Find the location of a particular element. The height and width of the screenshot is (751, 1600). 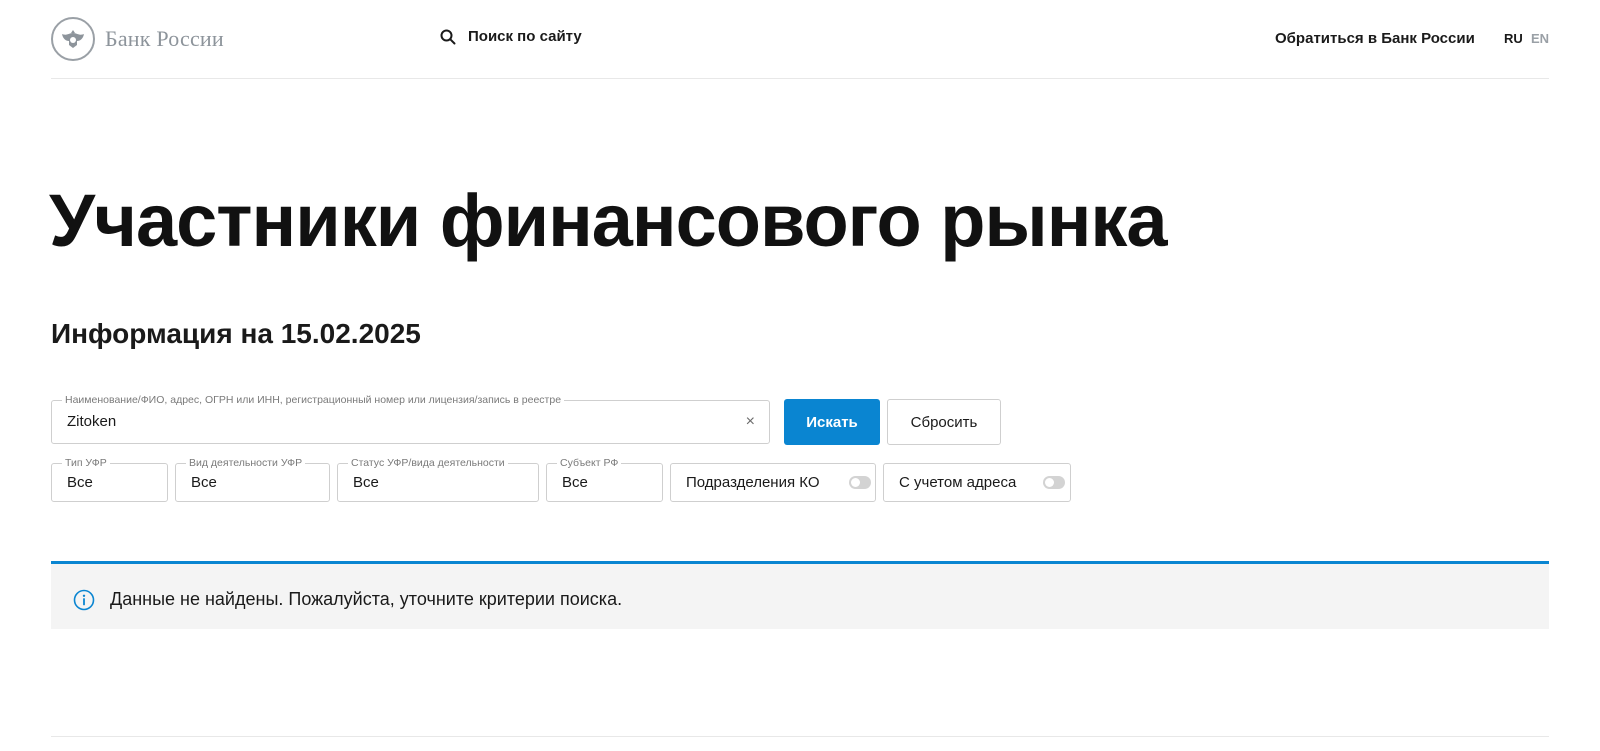

toggle-ko-divisions: Подразделения КО is located at coordinates (773, 482).